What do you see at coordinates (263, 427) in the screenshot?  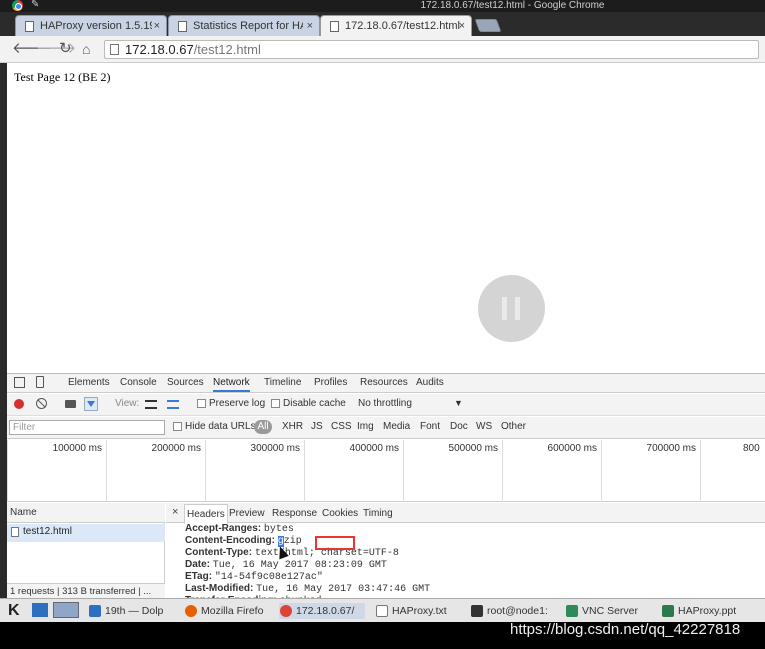 I see `filter-type-all: All` at bounding box center [263, 427].